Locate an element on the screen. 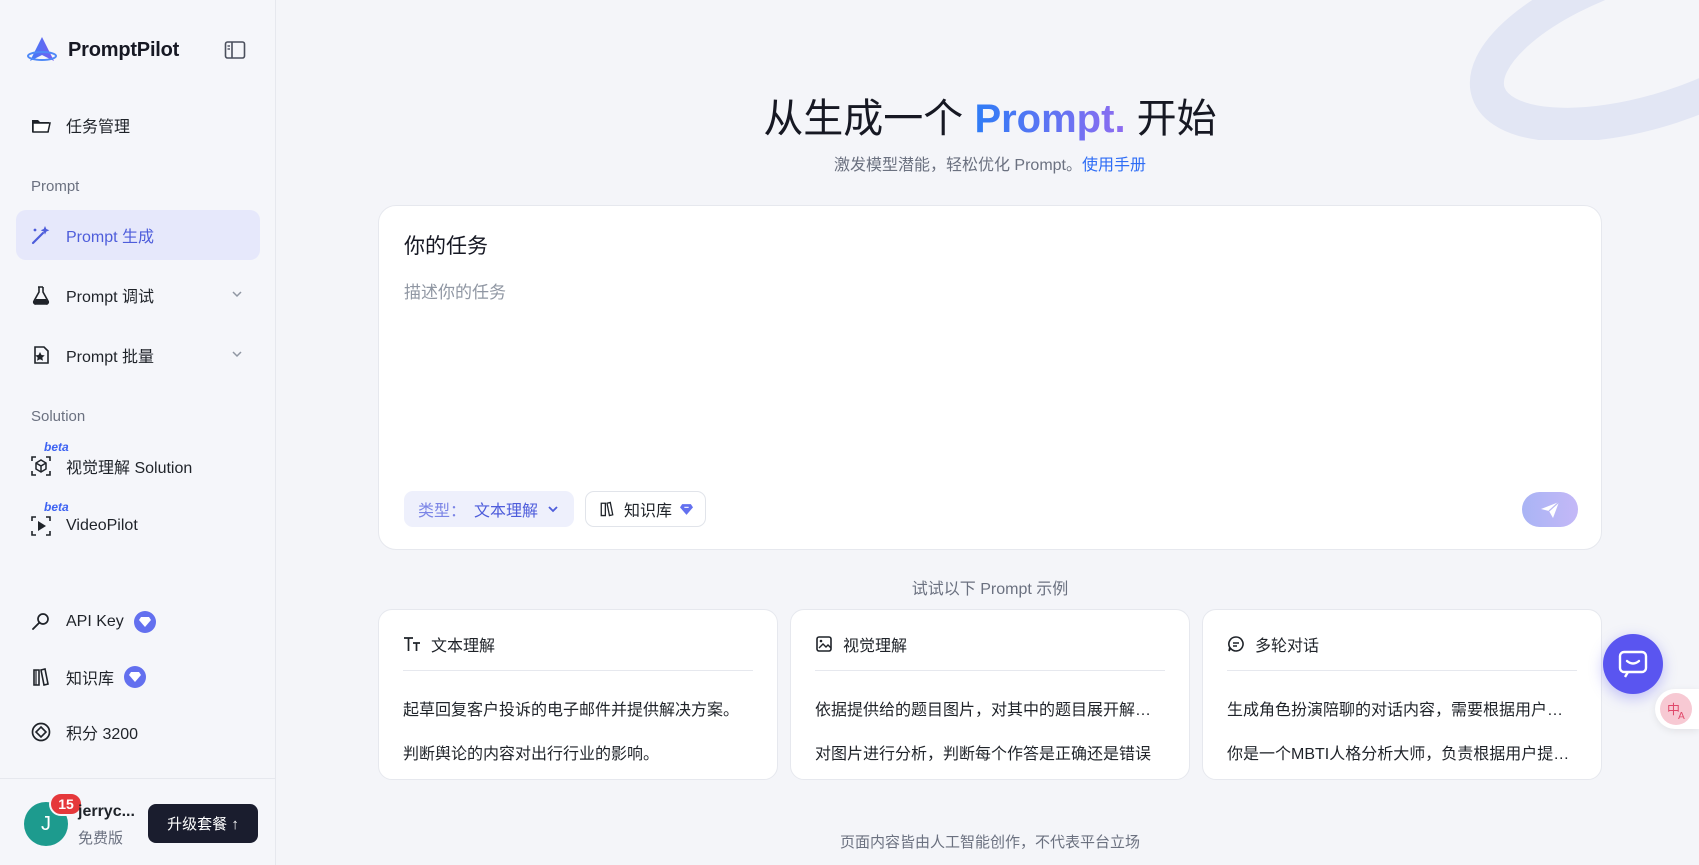 The image size is (1699, 865). magic-wand-icon is located at coordinates (41, 235).